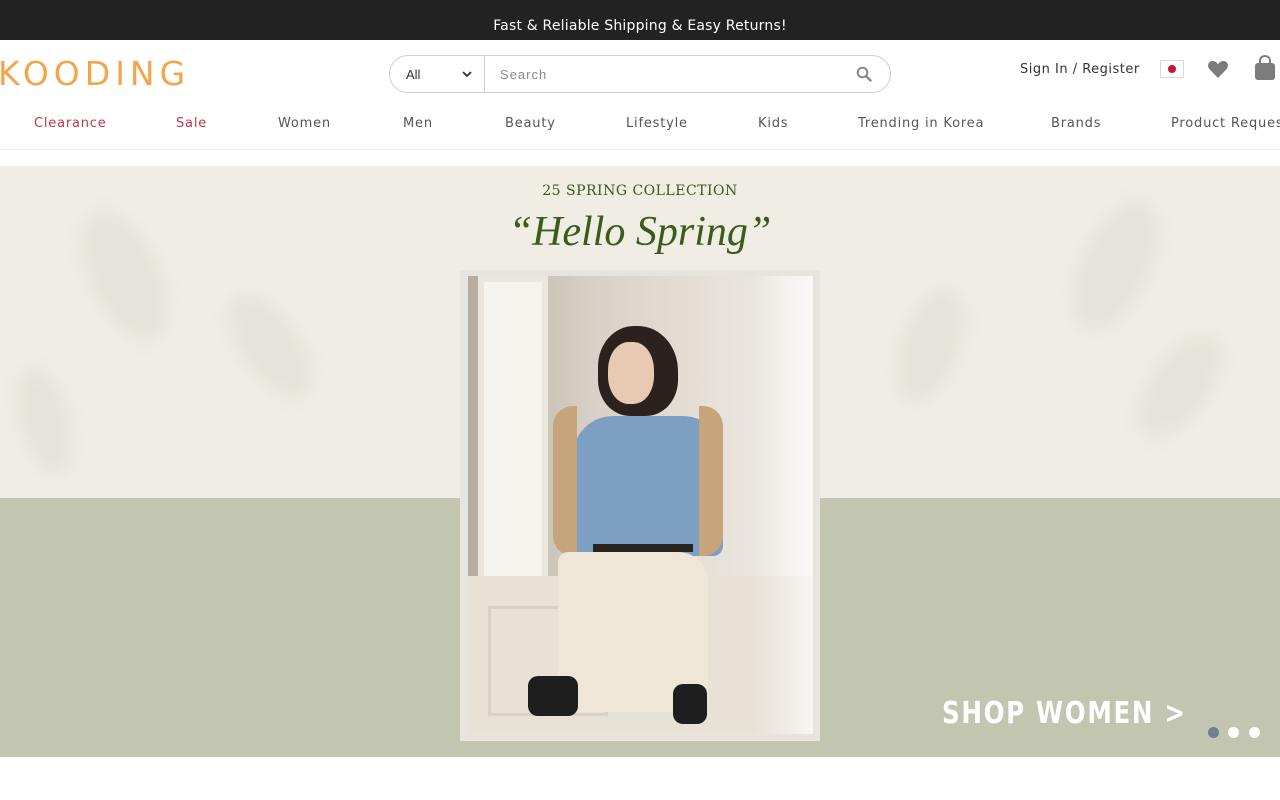 Image resolution: width=1280 pixels, height=800 pixels. Describe the element at coordinates (304, 123) in the screenshot. I see `nav-item-women: Women` at that location.